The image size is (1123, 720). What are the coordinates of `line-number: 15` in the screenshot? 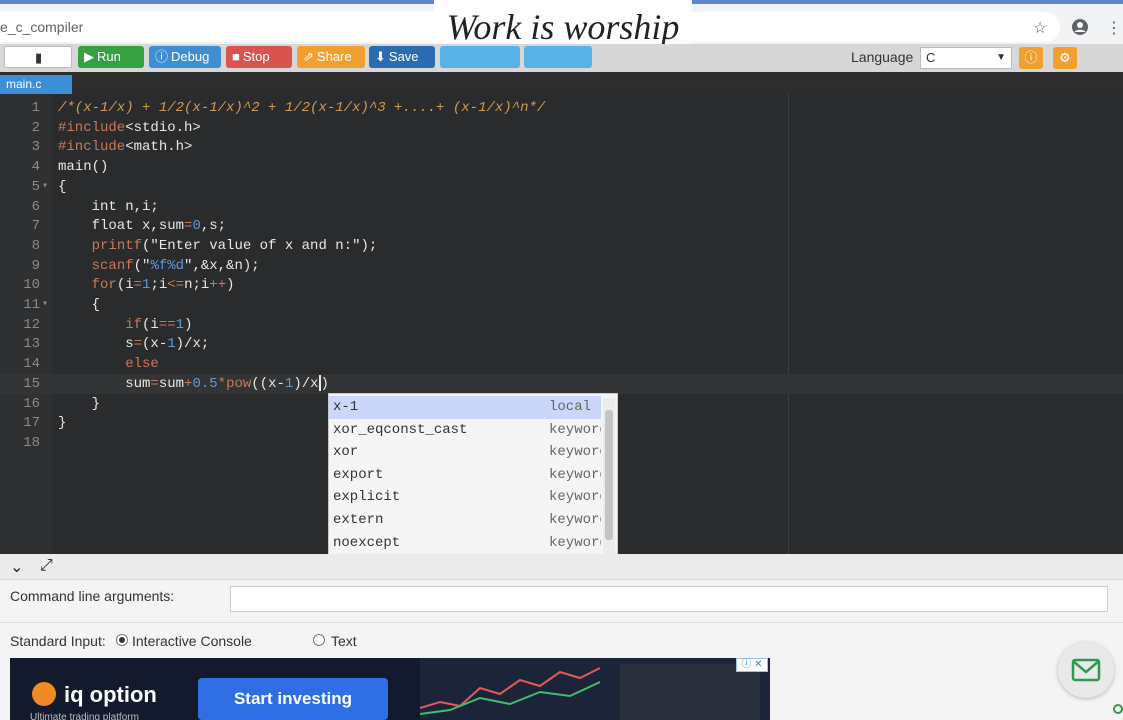 It's located at (31, 383).